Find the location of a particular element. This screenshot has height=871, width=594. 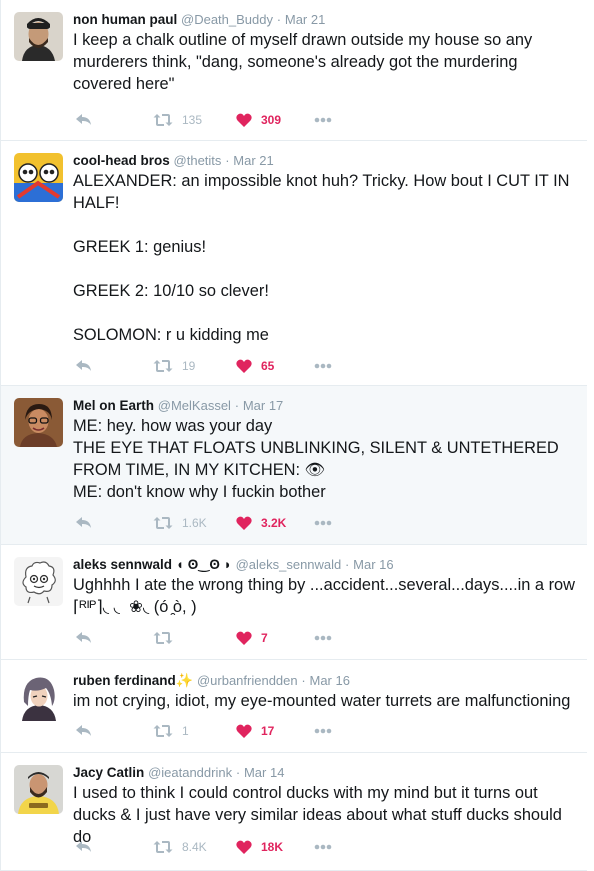

sparkle-icon: ✨ is located at coordinates (184, 680).